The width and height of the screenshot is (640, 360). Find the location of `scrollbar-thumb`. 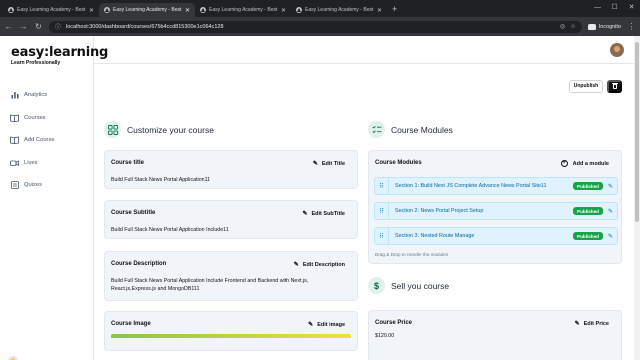

scrollbar-thumb is located at coordinates (637, 132).